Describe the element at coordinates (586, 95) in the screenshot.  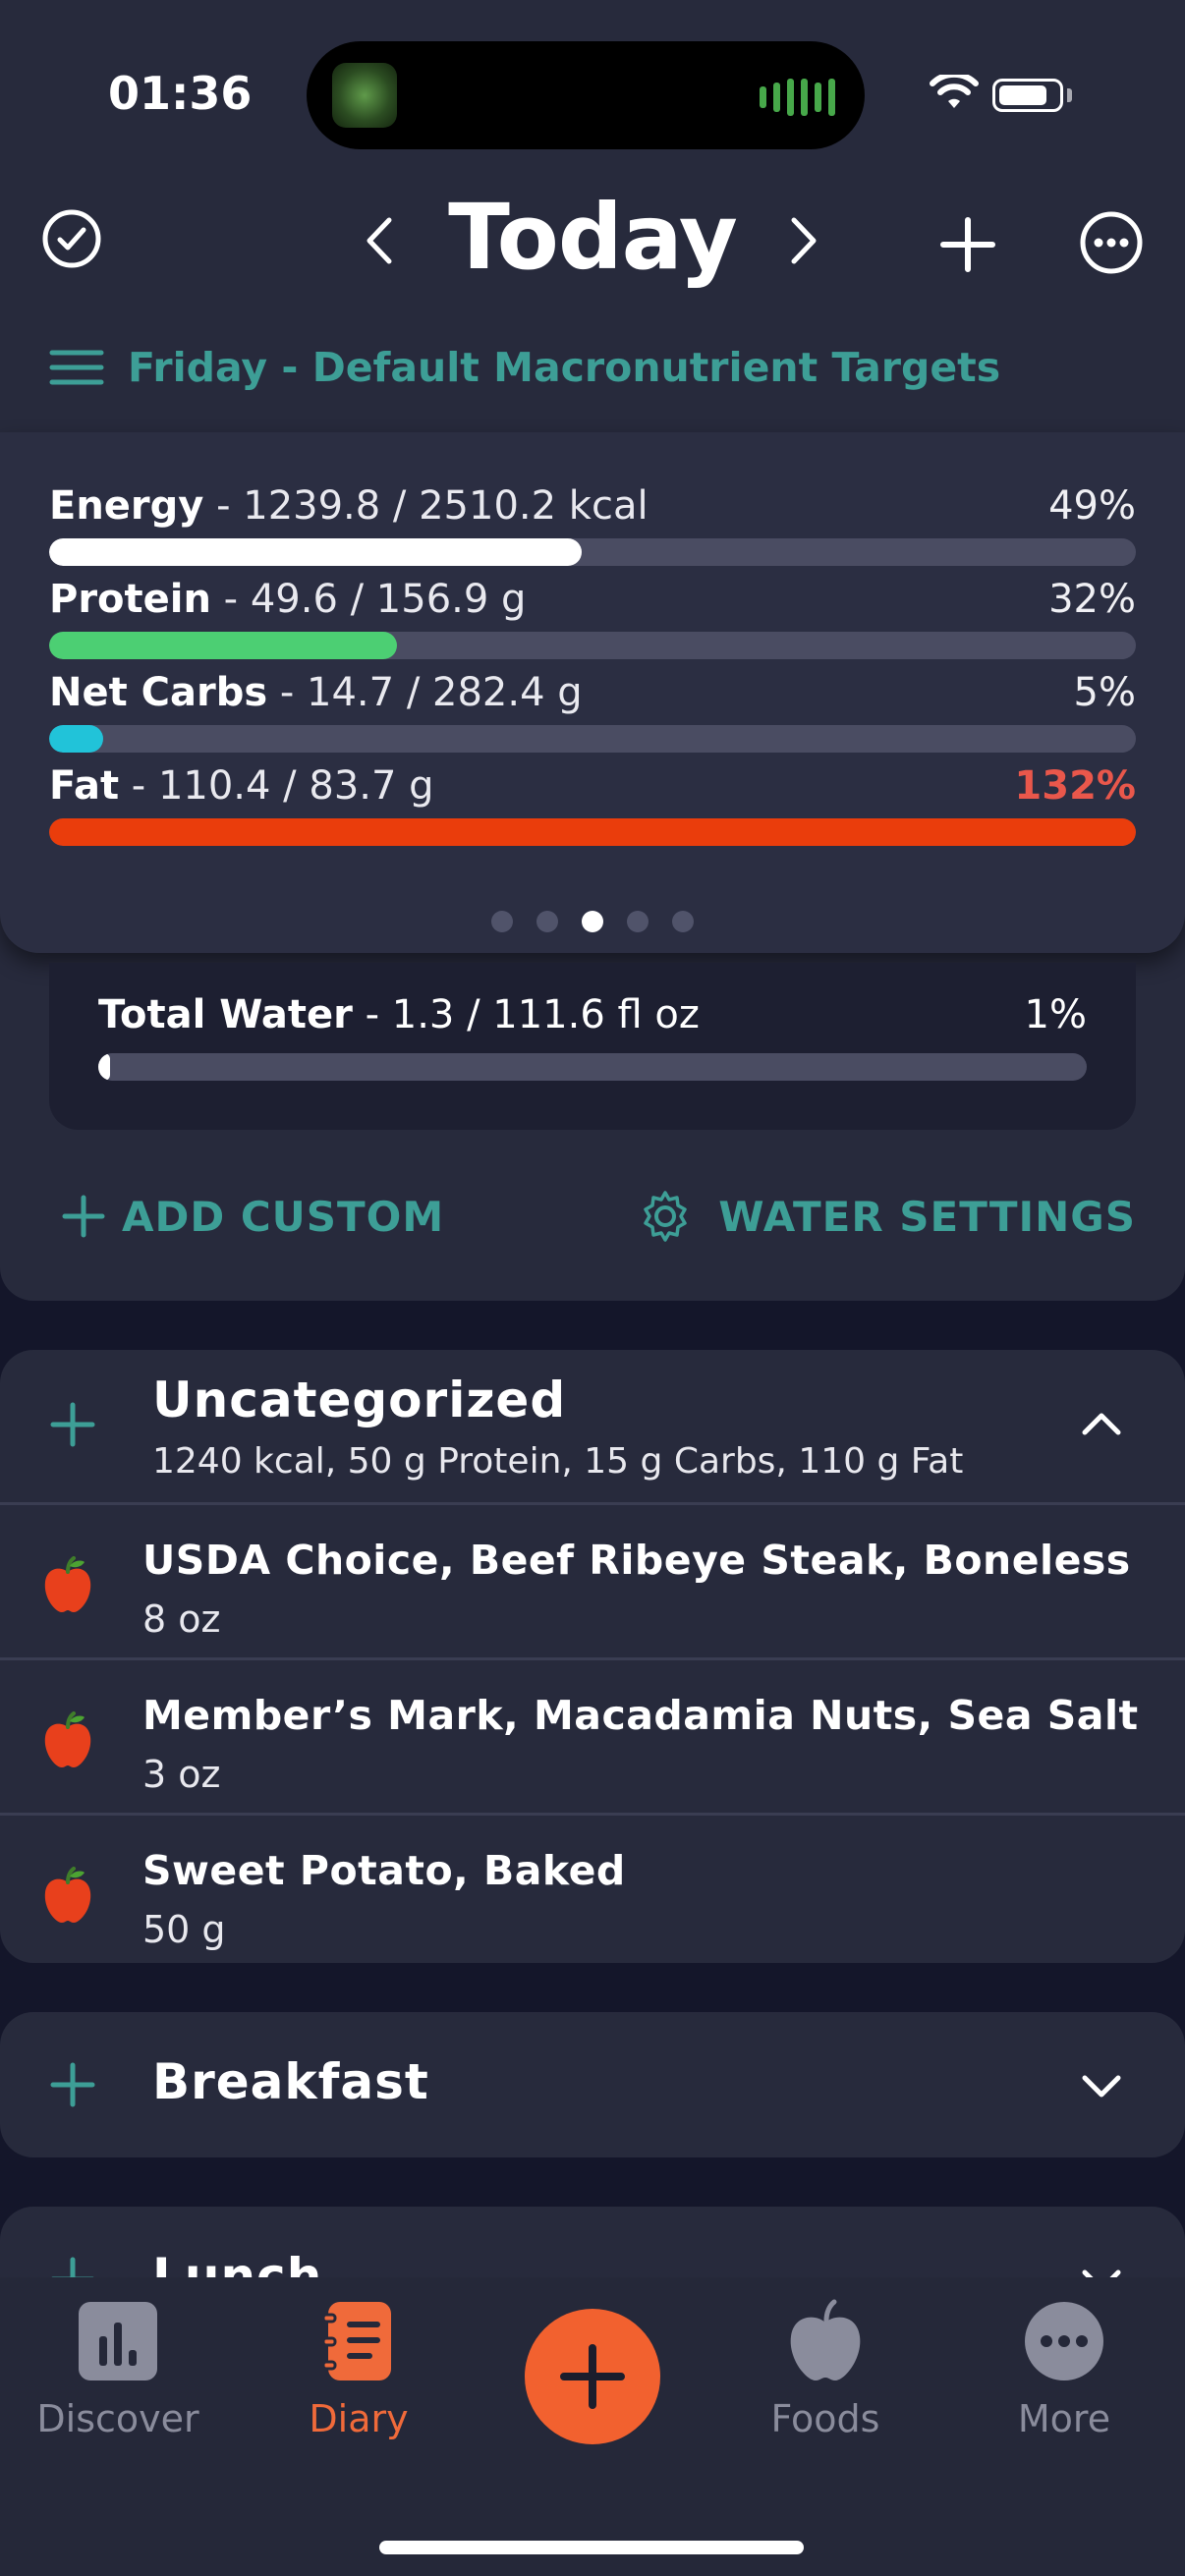
I see `dynamic-island` at that location.